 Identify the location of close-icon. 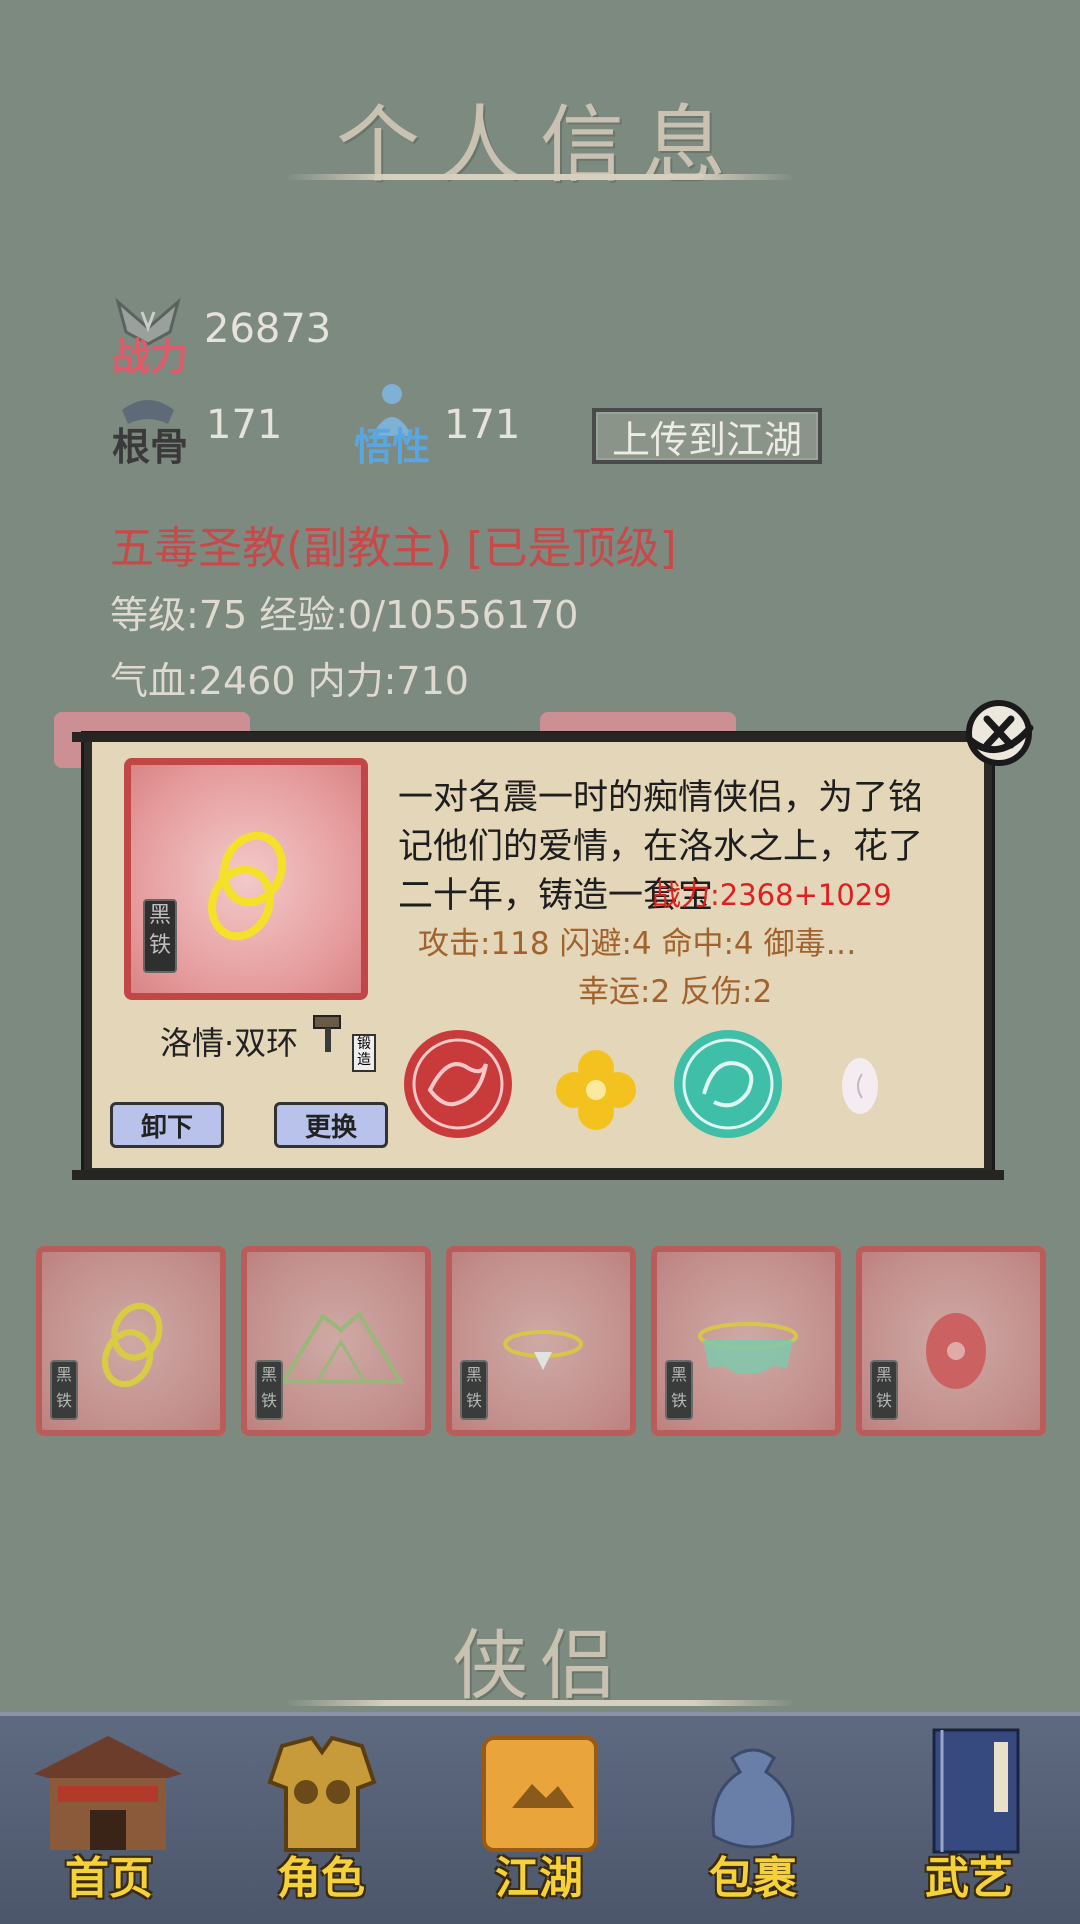
(999, 733).